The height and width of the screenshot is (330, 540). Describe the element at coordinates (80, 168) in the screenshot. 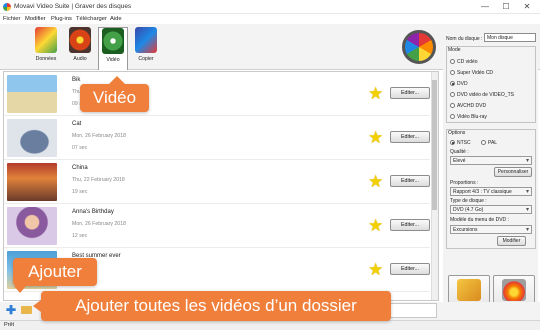

I see `video-title: China` at that location.